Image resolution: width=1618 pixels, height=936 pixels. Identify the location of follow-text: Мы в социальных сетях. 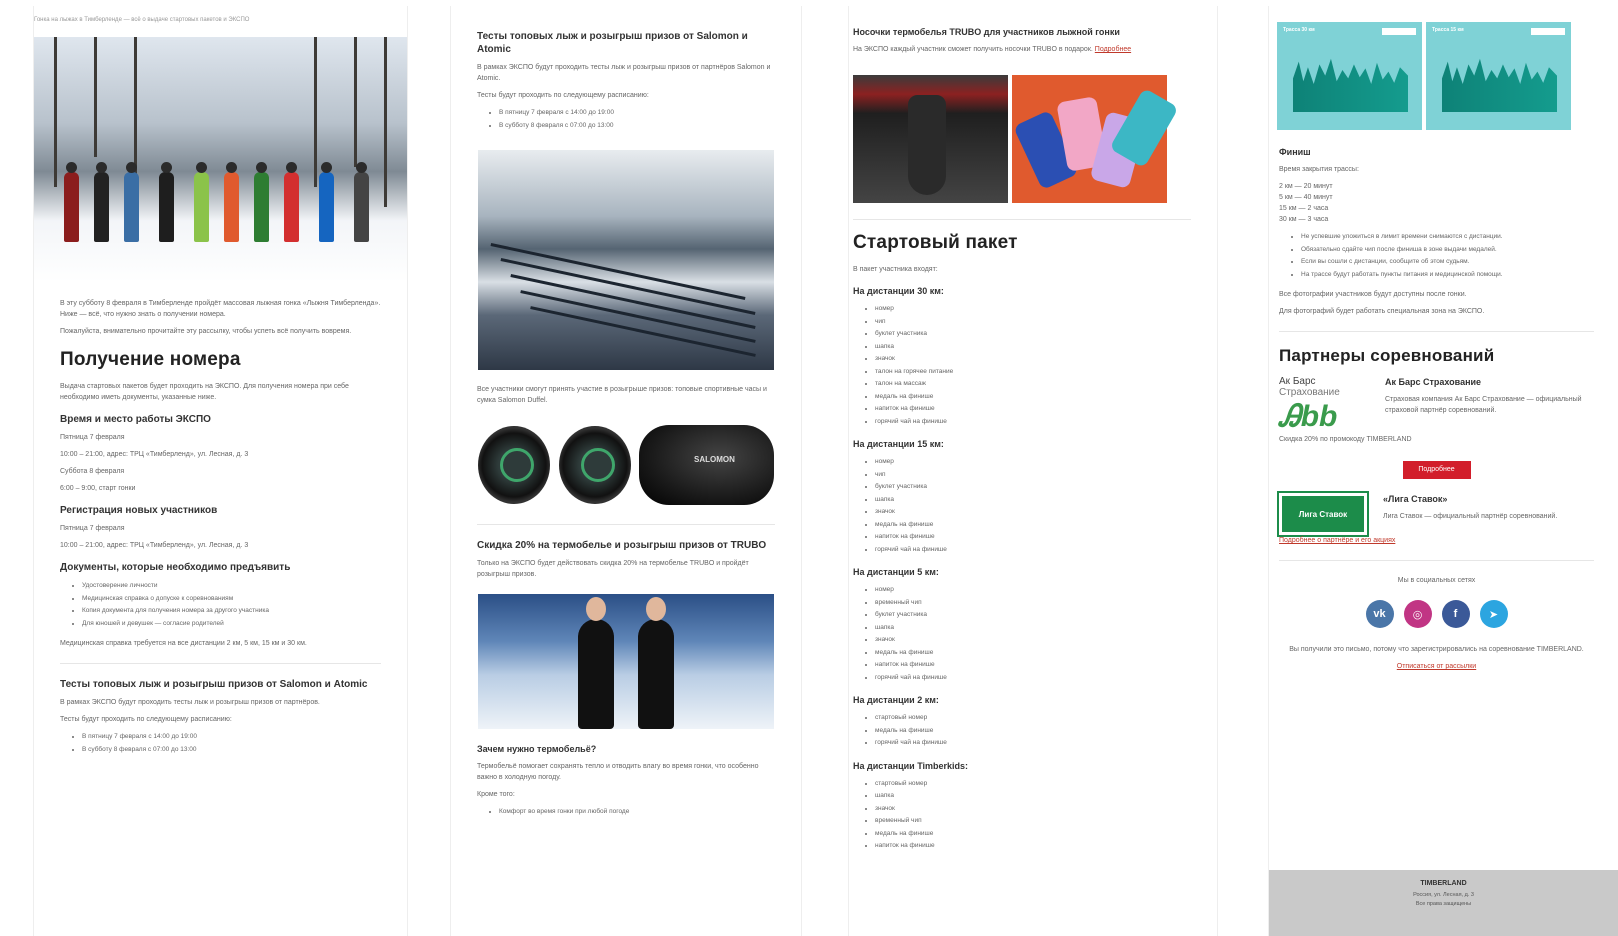
(1436, 580).